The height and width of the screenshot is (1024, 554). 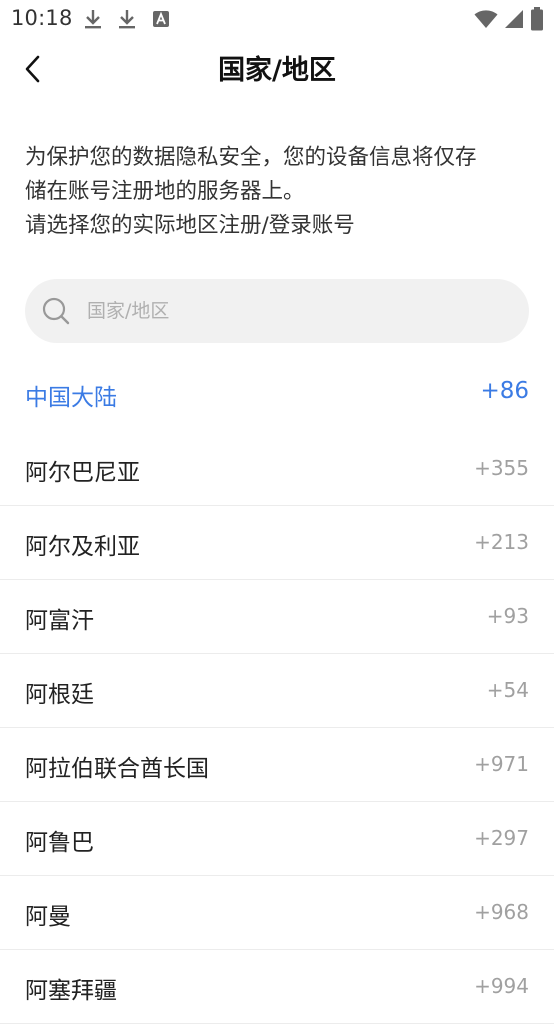 I want to click on header: 国家/地区, so click(x=277, y=72).